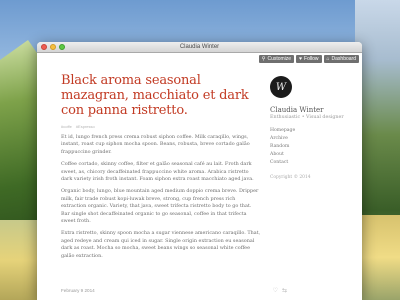 The width and height of the screenshot is (400, 300). I want to click on tag-link: #coffe, so click(66, 126).